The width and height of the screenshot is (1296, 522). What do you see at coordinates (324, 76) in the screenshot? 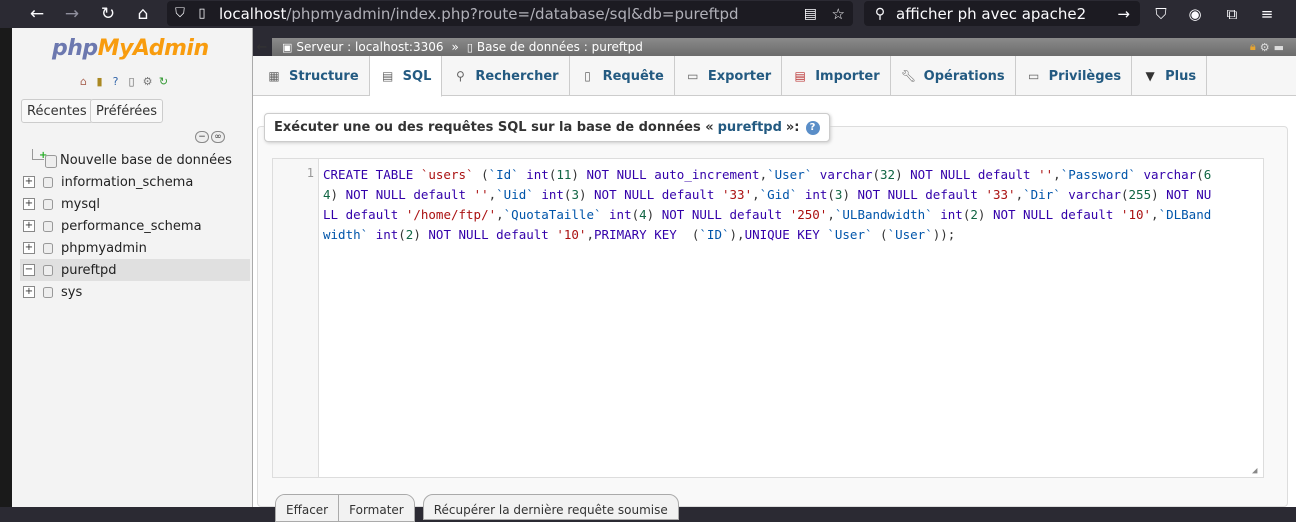
I see `tab-label: Structure` at bounding box center [324, 76].